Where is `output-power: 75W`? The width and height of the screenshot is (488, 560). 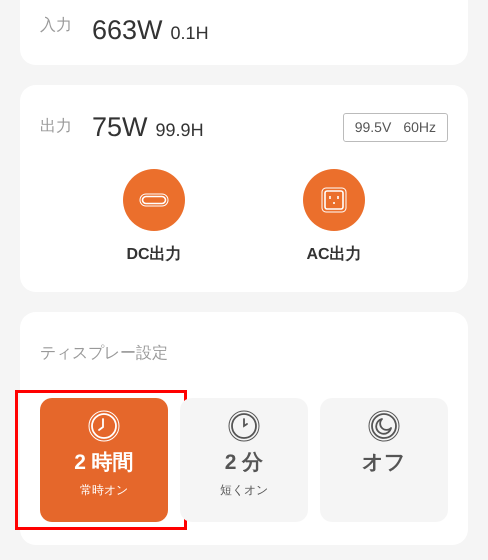 output-power: 75W is located at coordinates (120, 127).